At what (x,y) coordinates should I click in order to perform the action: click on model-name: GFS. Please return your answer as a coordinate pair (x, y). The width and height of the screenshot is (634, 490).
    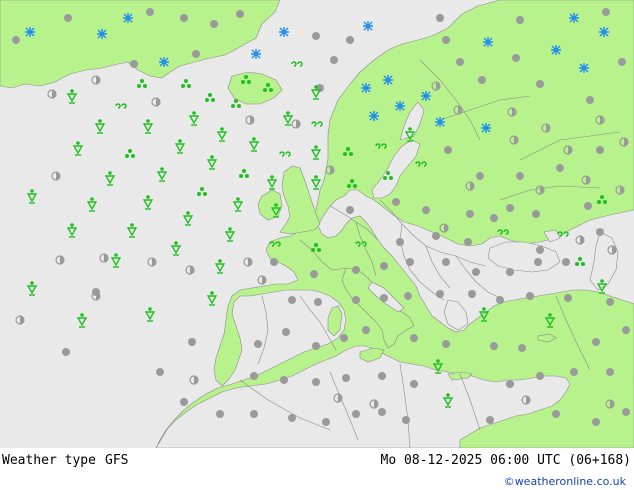
    Looking at the image, I should click on (117, 460).